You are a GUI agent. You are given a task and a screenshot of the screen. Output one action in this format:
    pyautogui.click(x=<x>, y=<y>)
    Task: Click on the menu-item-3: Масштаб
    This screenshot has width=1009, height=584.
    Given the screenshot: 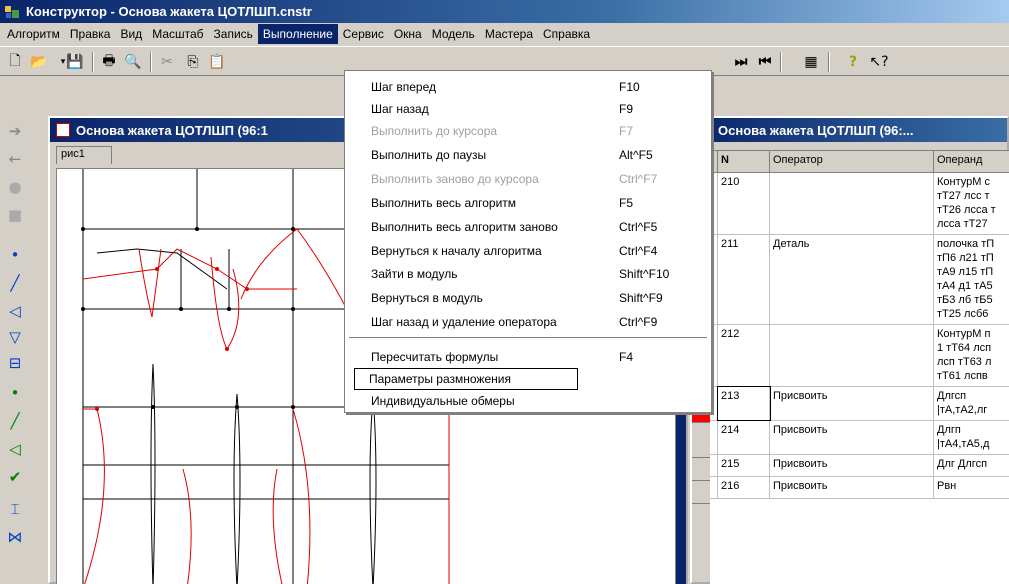 What is the action you would take?
    pyautogui.click(x=177, y=34)
    